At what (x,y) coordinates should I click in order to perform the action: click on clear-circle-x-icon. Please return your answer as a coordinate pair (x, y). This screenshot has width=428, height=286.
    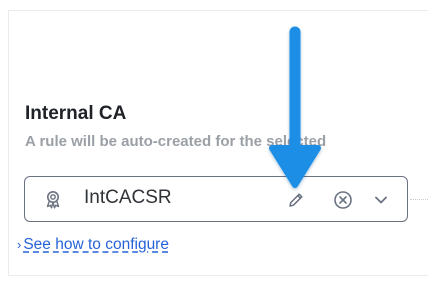
    Looking at the image, I should click on (343, 200).